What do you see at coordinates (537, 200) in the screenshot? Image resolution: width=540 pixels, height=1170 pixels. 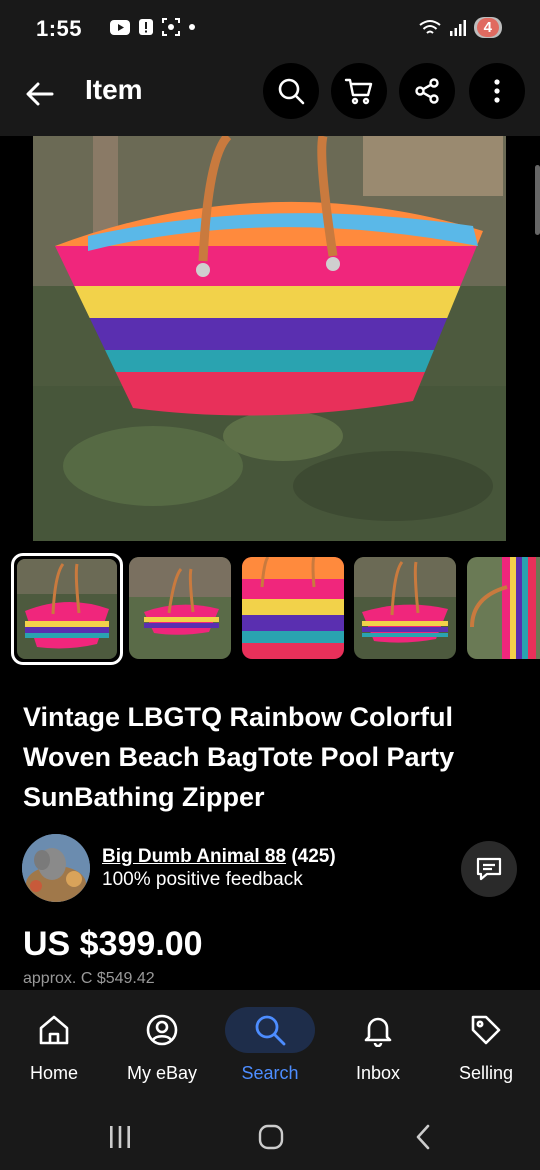 I see `scrollbar` at bounding box center [537, 200].